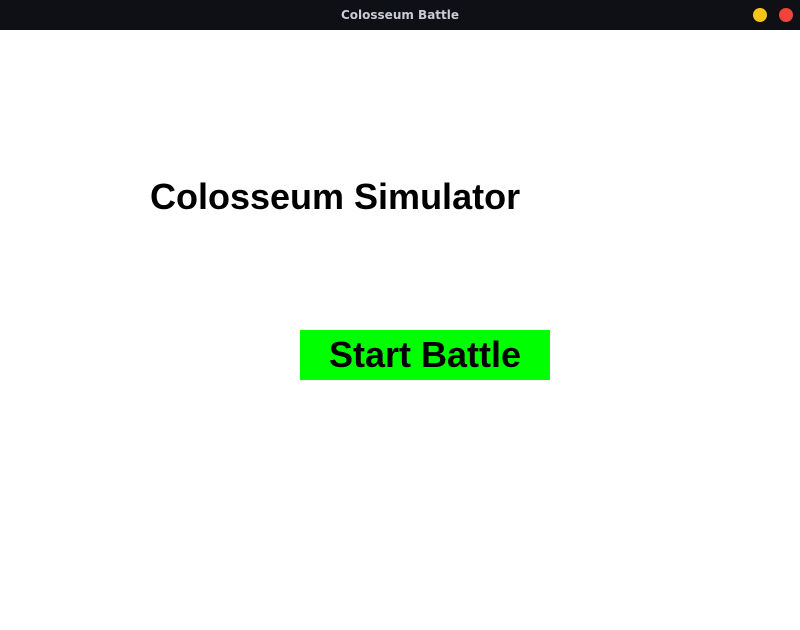  Describe the element at coordinates (425, 355) in the screenshot. I see `start-battle-button: Start Battle` at that location.